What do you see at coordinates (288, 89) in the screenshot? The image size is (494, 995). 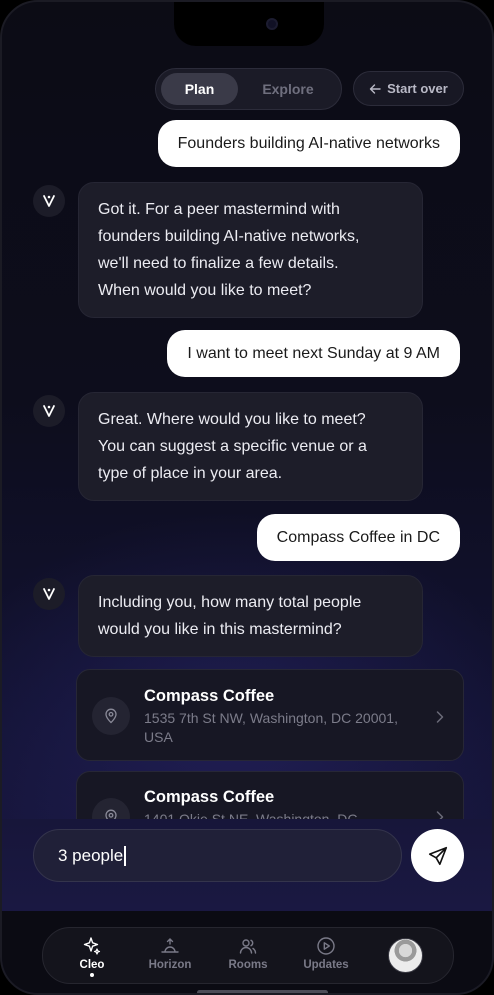 I see `tab-explore: Explore` at bounding box center [288, 89].